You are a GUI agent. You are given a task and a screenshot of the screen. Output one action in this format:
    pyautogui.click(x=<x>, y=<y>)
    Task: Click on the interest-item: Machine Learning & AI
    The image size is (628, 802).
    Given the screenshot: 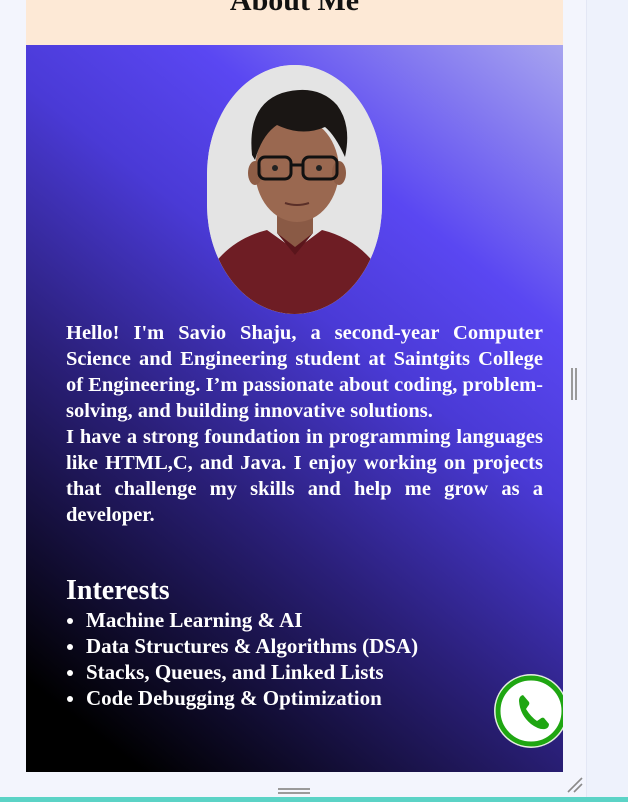 What is the action you would take?
    pyautogui.click(x=252, y=620)
    